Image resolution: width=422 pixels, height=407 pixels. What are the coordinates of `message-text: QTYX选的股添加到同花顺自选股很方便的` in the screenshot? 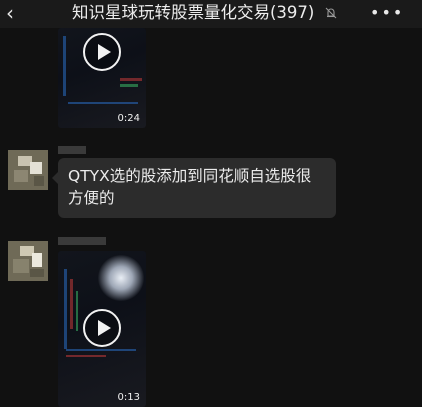 It's located at (190, 187).